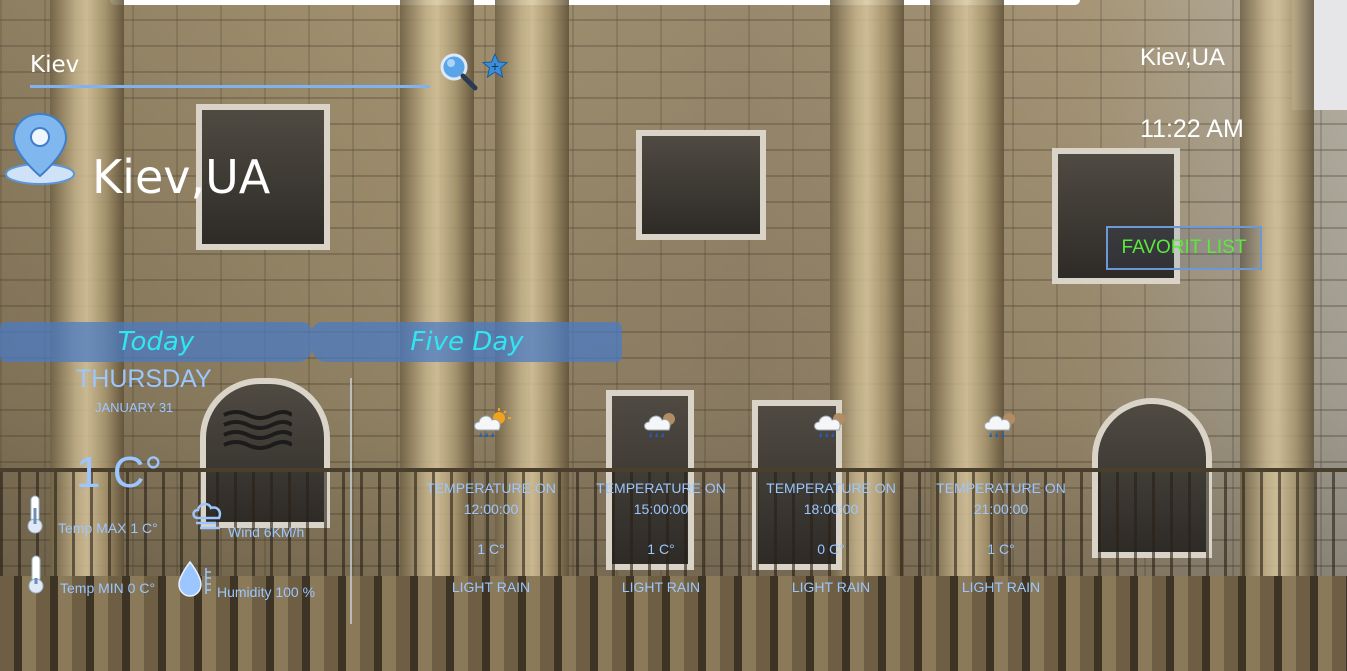  I want to click on view-tabs: Today Five Day, so click(311, 342).